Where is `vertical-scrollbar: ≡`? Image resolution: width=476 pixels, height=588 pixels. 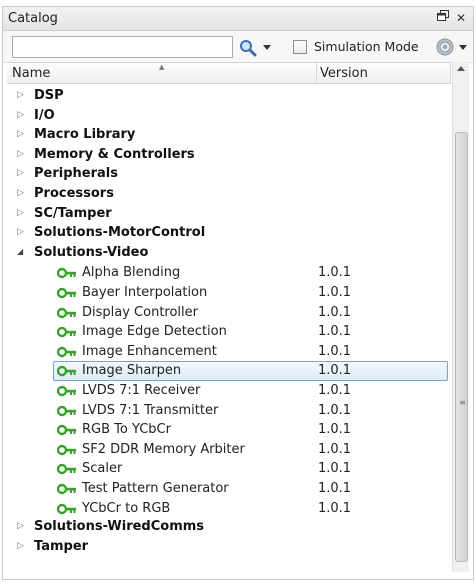
vertical-scrollbar: ≡ is located at coordinates (460, 317).